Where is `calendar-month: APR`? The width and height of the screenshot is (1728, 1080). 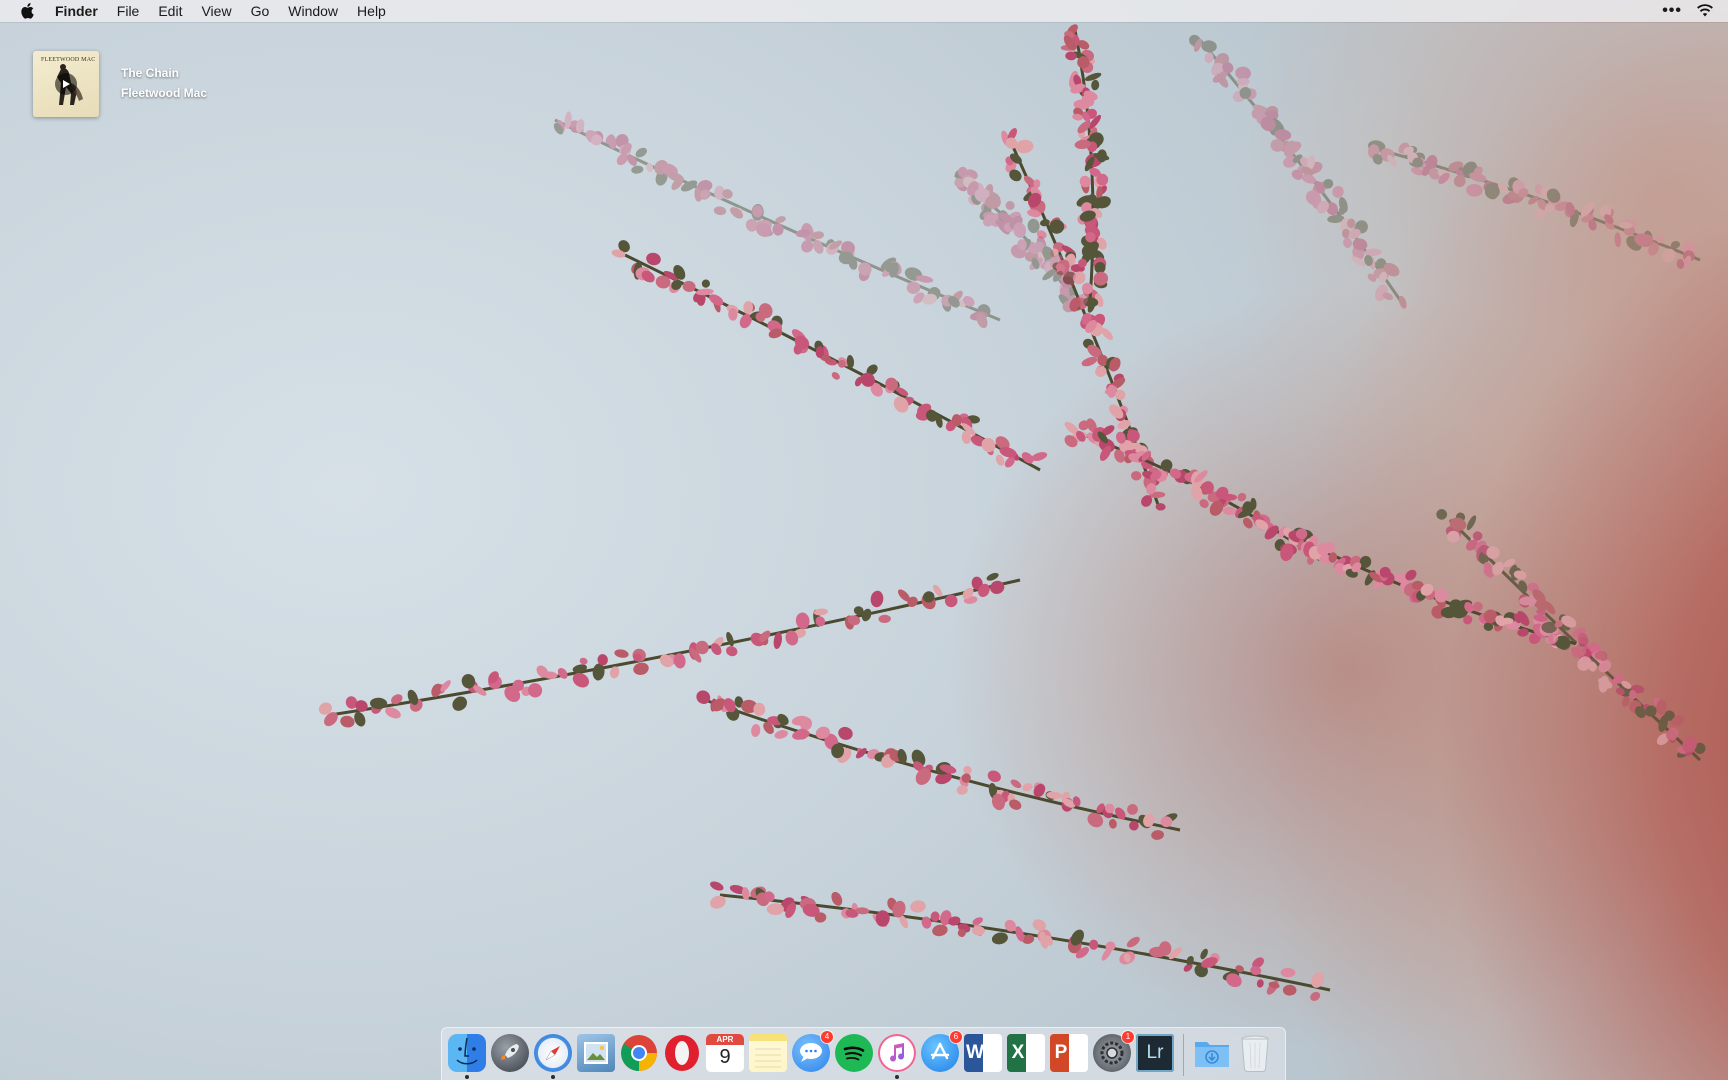 calendar-month: APR is located at coordinates (725, 1039).